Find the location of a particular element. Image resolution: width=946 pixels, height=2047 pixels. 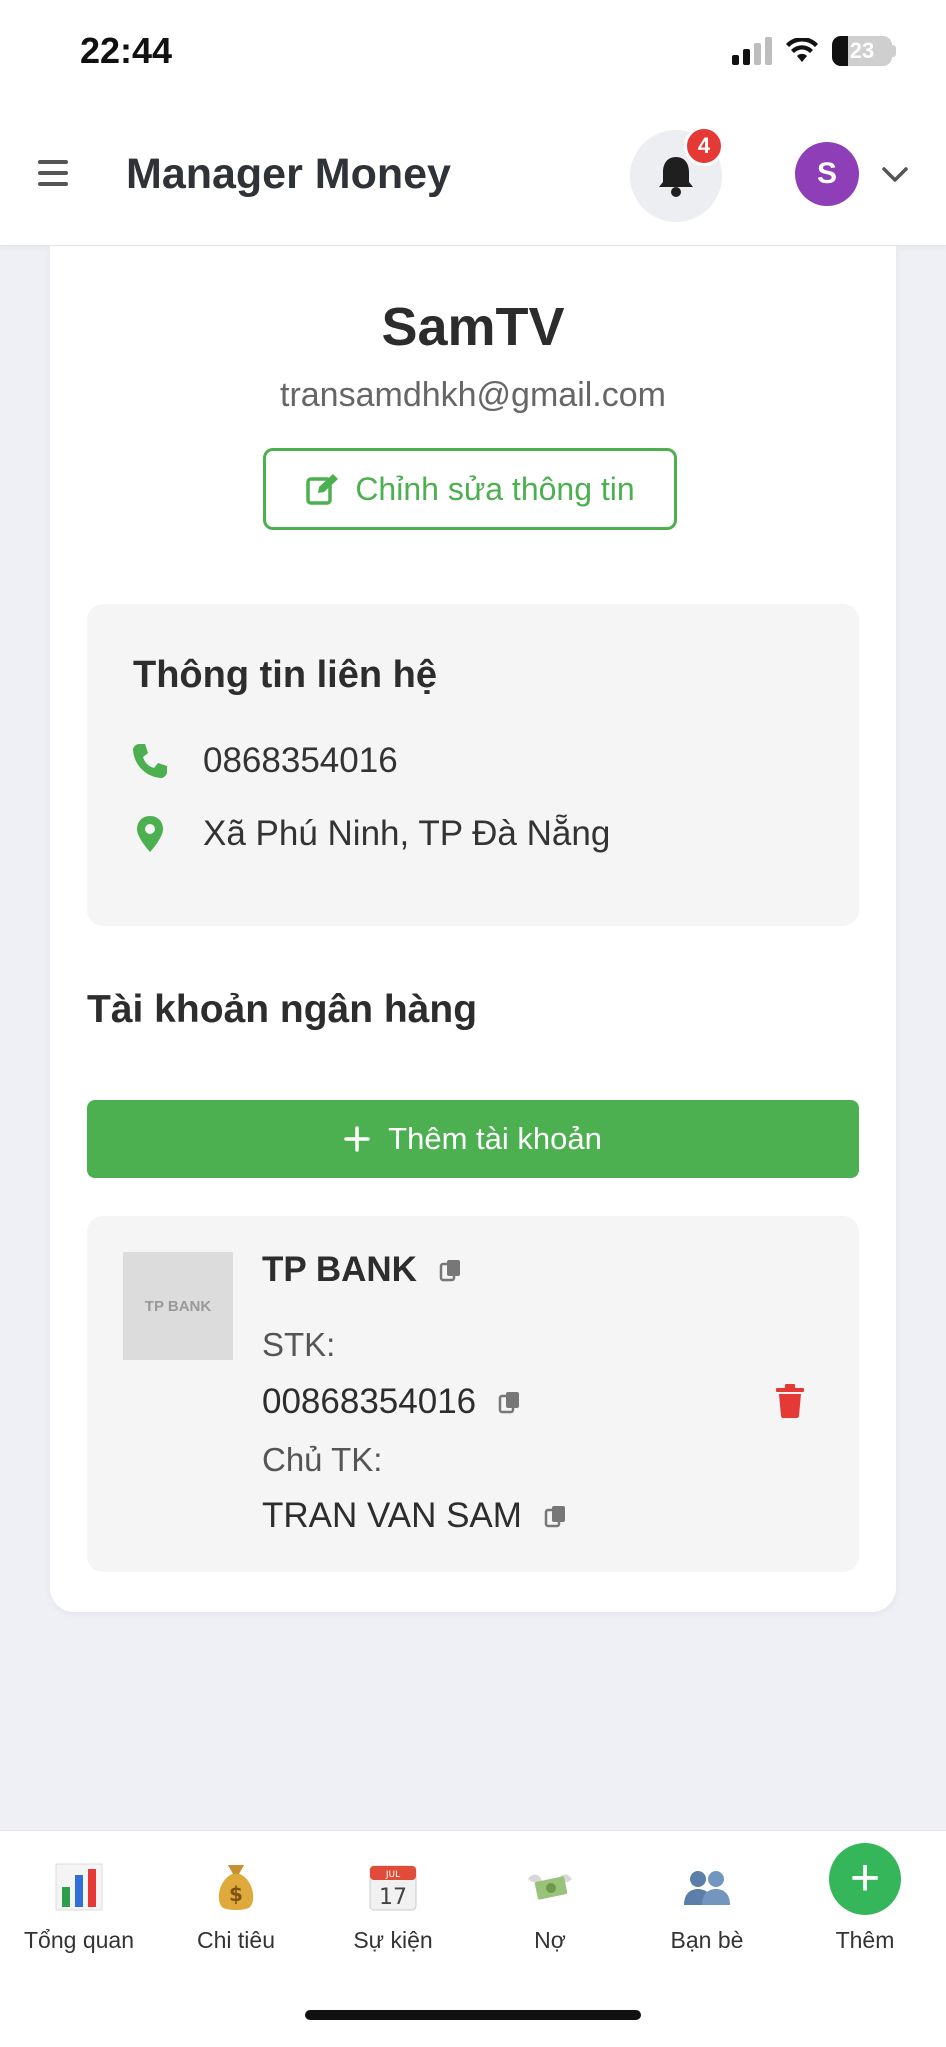

account-number-row: 00868354016 is located at coordinates (392, 1402).